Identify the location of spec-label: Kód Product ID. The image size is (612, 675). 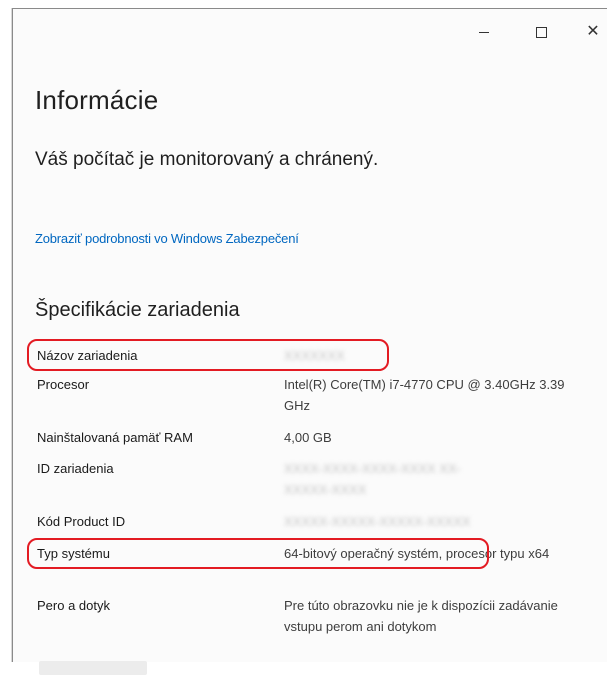
(81, 521).